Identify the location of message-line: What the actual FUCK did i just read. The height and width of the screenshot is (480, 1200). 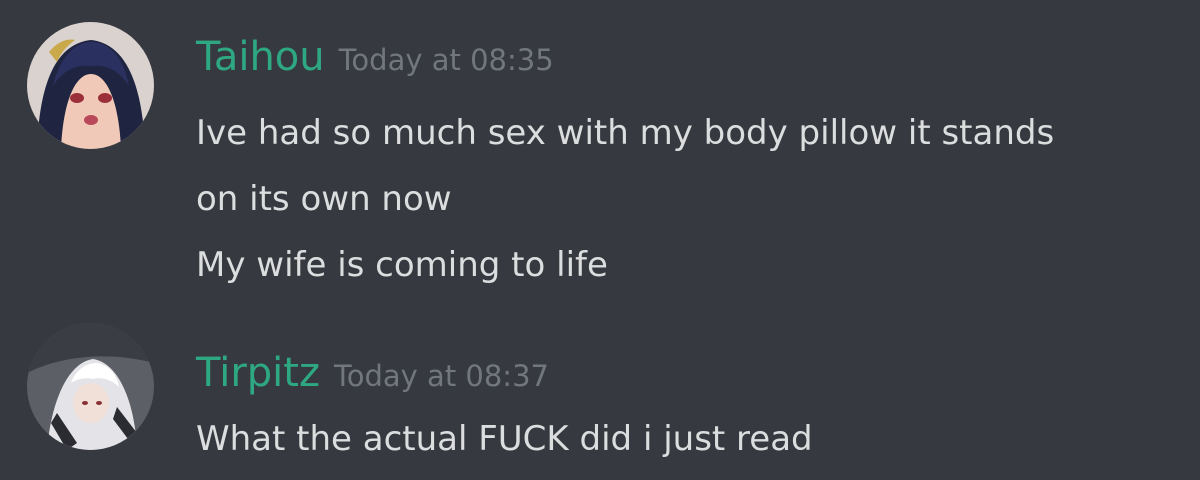
(504, 439).